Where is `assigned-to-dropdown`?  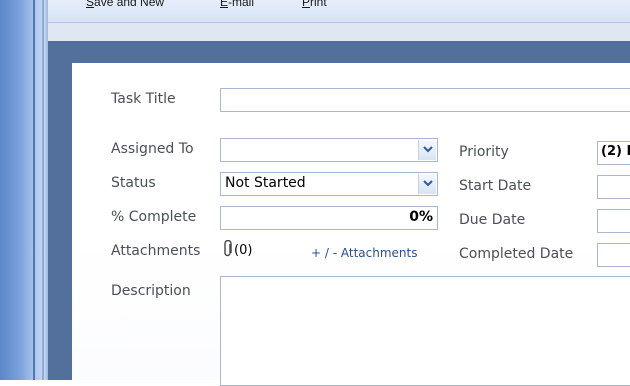 assigned-to-dropdown is located at coordinates (329, 150).